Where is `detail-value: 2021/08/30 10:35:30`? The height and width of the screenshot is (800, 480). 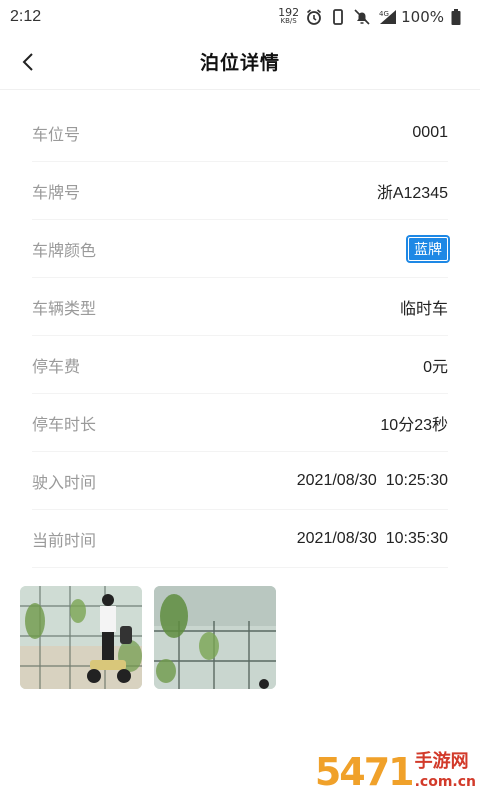 detail-value: 2021/08/30 10:35:30 is located at coordinates (372, 538).